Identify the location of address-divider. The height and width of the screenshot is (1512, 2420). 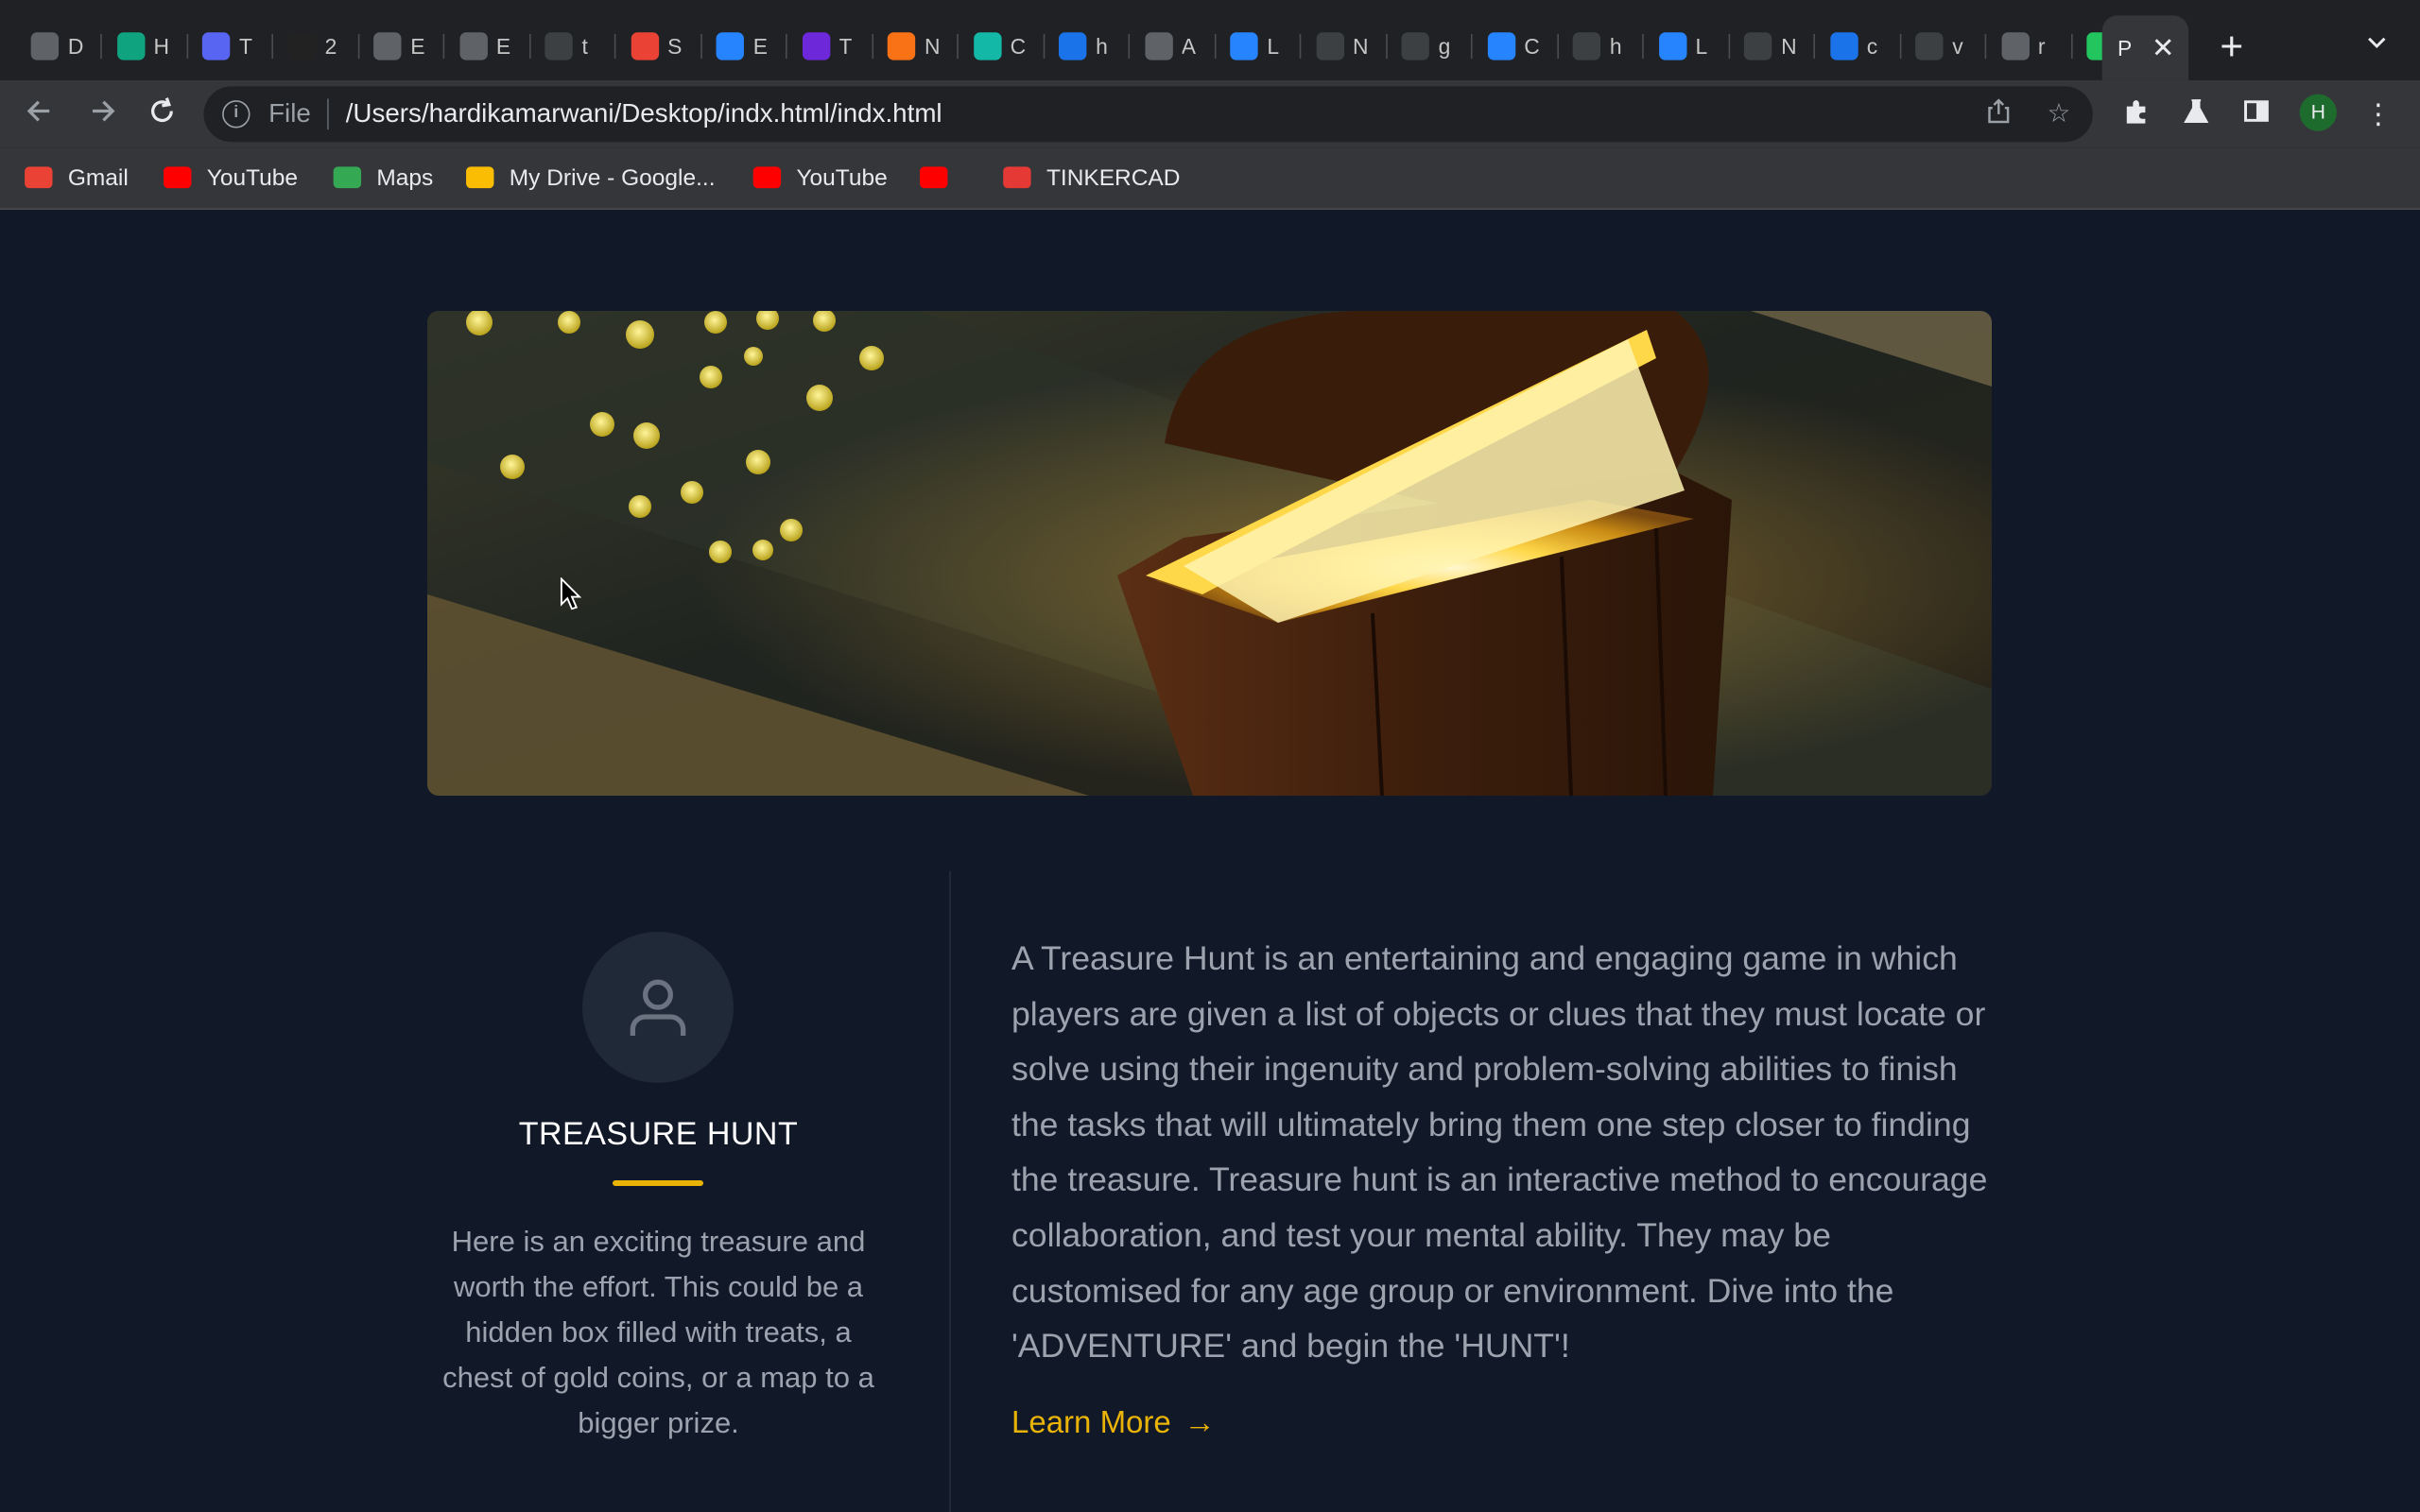
(328, 114).